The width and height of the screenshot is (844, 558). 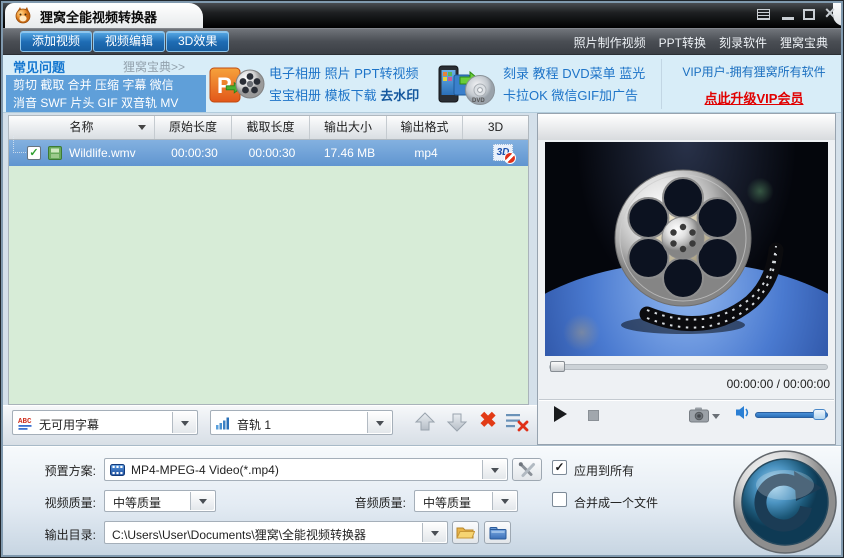 What do you see at coordinates (34, 153) in the screenshot?
I see `row-checkbox: ✓` at bounding box center [34, 153].